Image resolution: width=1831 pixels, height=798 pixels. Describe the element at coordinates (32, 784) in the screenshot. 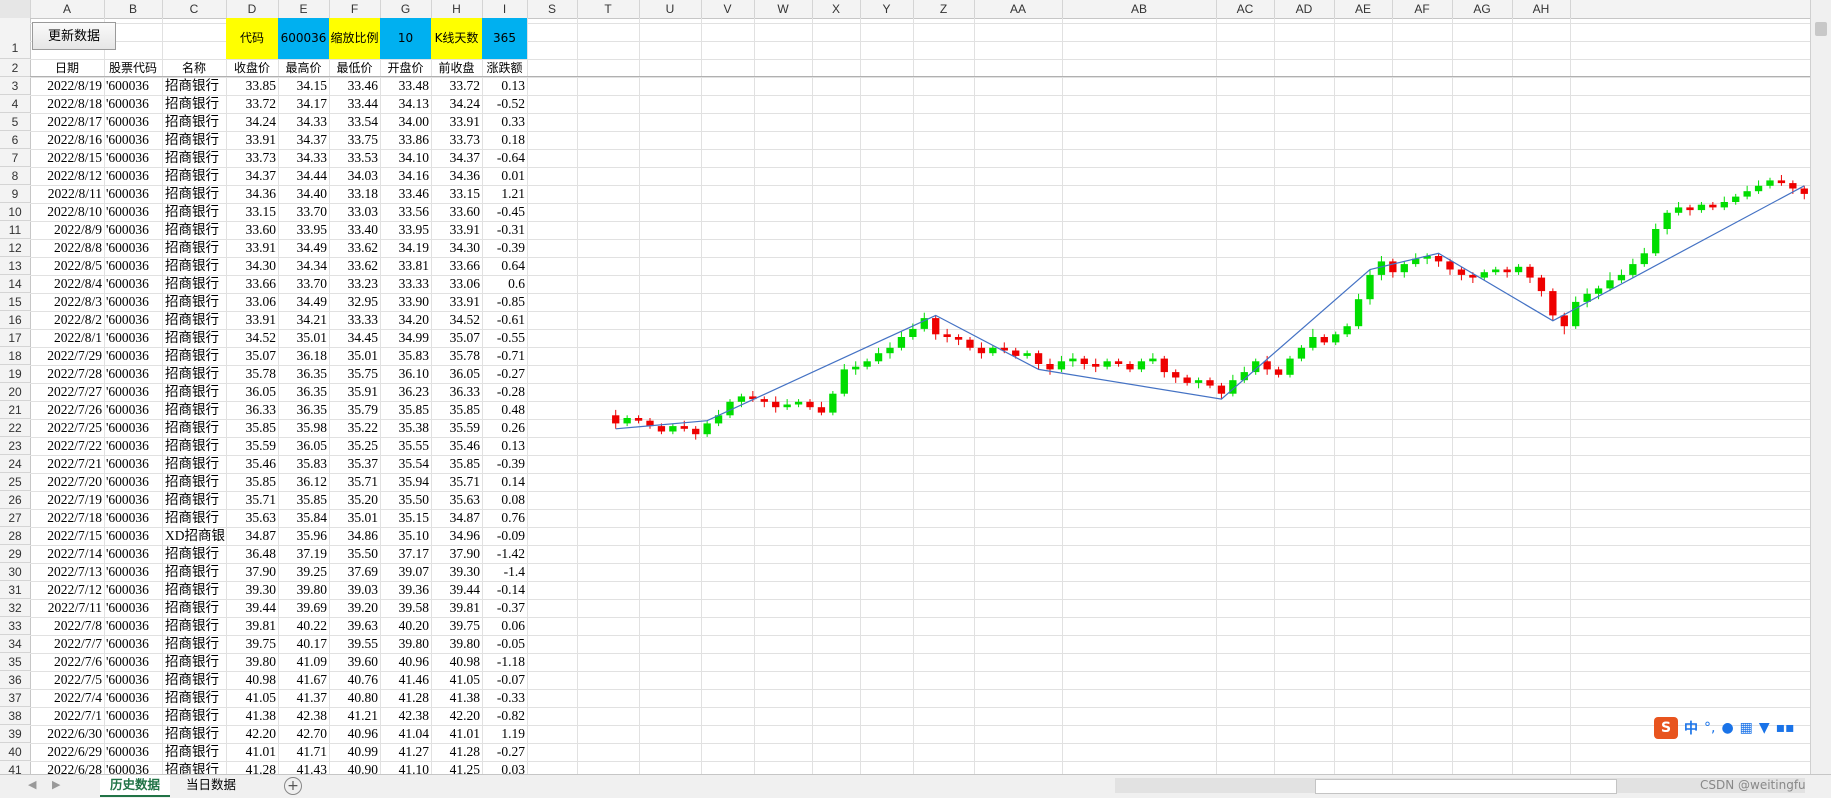

I see `scroll-tabs-left-icon: ◀` at that location.